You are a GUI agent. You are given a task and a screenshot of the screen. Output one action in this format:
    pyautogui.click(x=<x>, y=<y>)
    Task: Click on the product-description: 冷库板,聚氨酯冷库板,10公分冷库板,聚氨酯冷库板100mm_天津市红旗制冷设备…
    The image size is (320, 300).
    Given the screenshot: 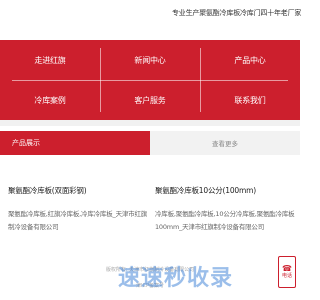 What is the action you would take?
    pyautogui.click(x=225, y=220)
    